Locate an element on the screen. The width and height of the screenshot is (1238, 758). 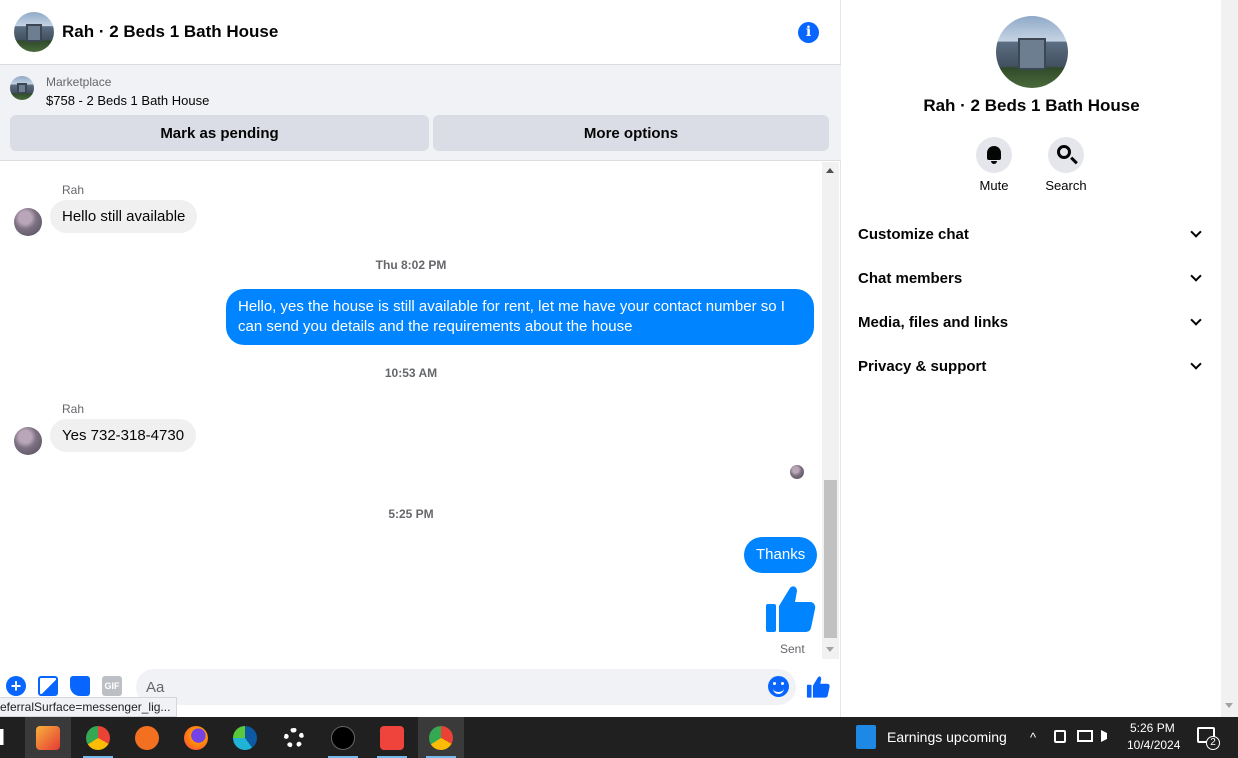
profile-avatar is located at coordinates (1032, 52).